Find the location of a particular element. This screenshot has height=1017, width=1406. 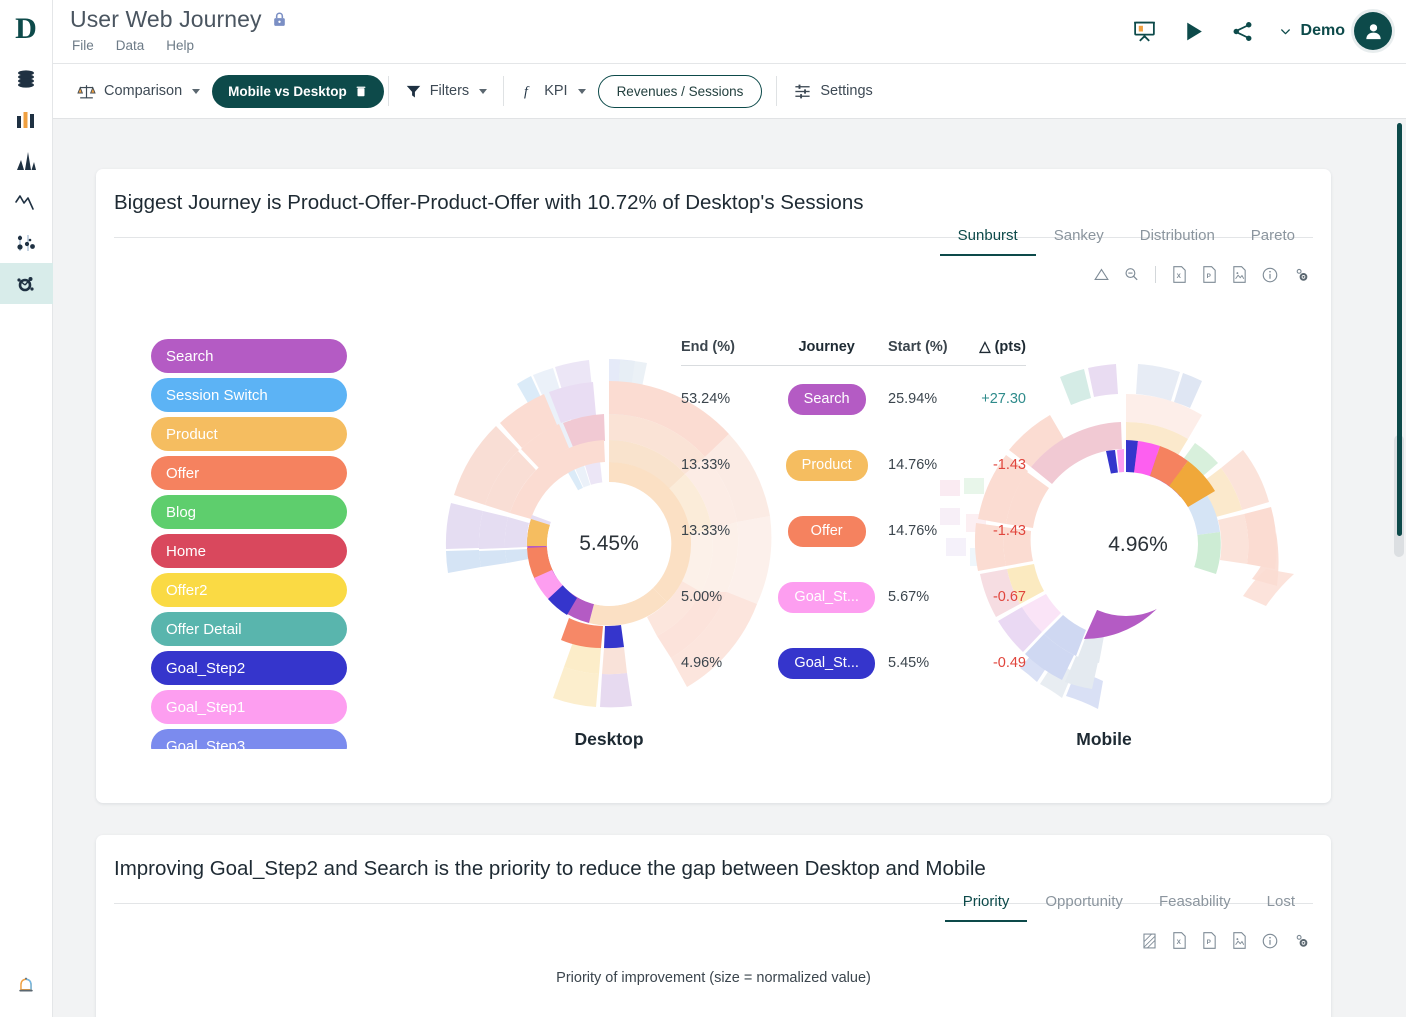

account-menu: Demo is located at coordinates (1335, 31).